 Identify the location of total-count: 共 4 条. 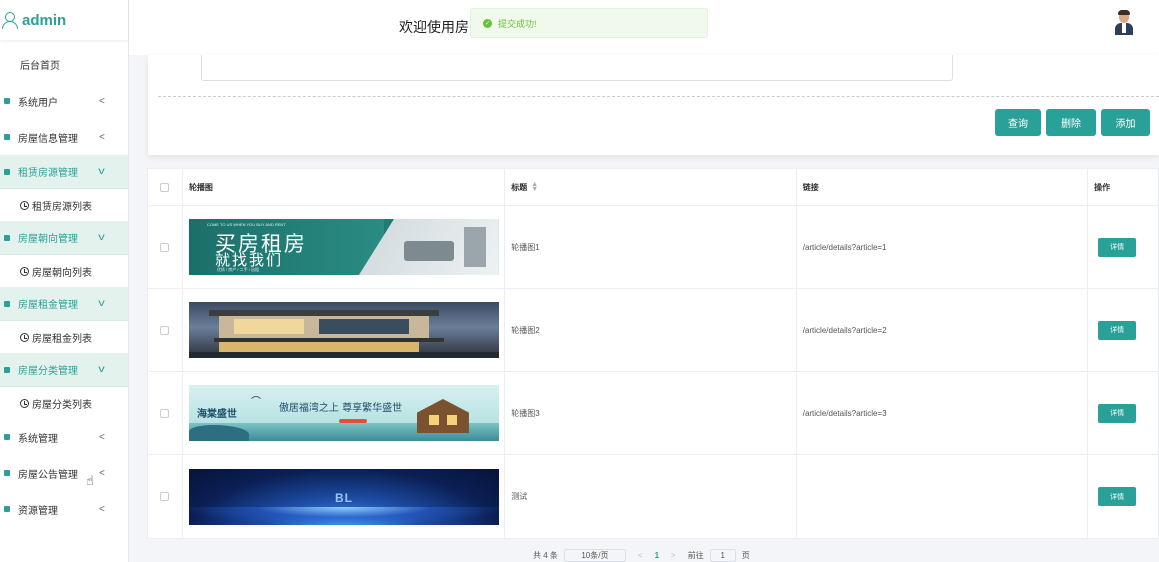
(545, 555).